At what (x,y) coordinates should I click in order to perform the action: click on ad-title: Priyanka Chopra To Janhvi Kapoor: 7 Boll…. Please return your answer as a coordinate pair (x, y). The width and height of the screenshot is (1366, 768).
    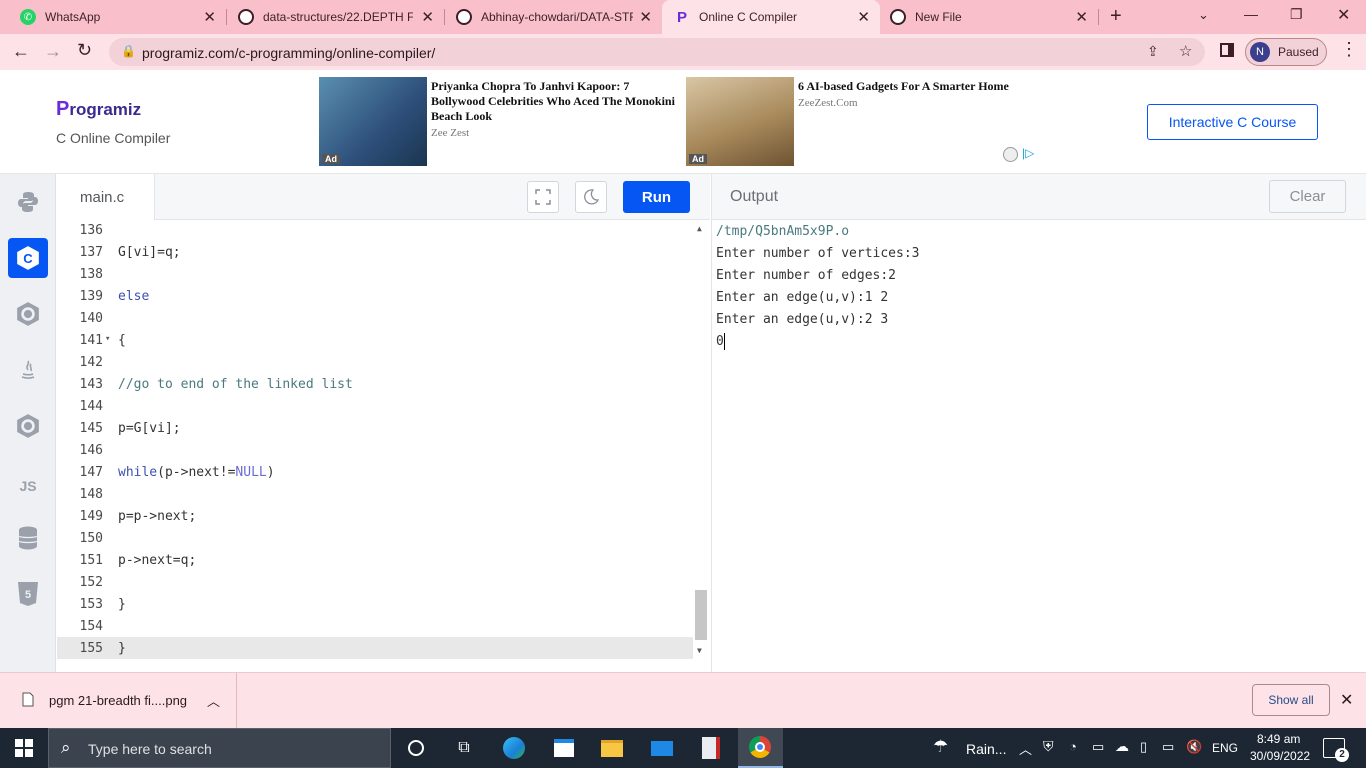
    Looking at the image, I should click on (555, 101).